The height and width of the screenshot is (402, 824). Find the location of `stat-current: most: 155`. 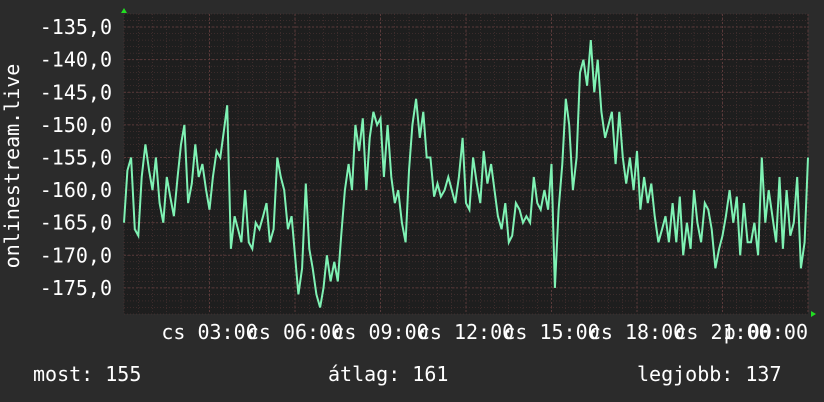

stat-current: most: 155 is located at coordinates (87, 374).